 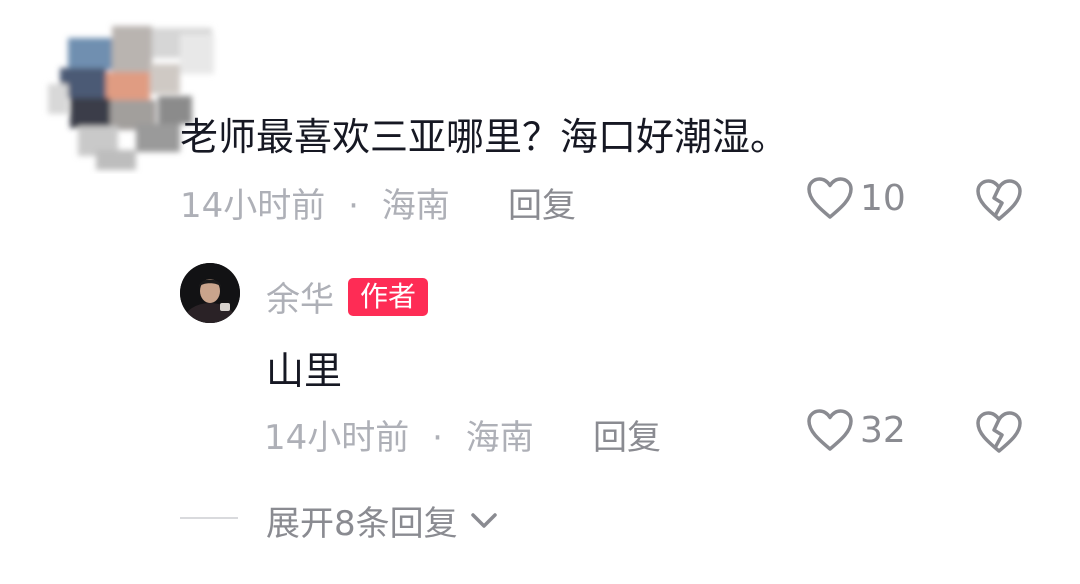 I want to click on reply-text: 山里, so click(x=304, y=371).